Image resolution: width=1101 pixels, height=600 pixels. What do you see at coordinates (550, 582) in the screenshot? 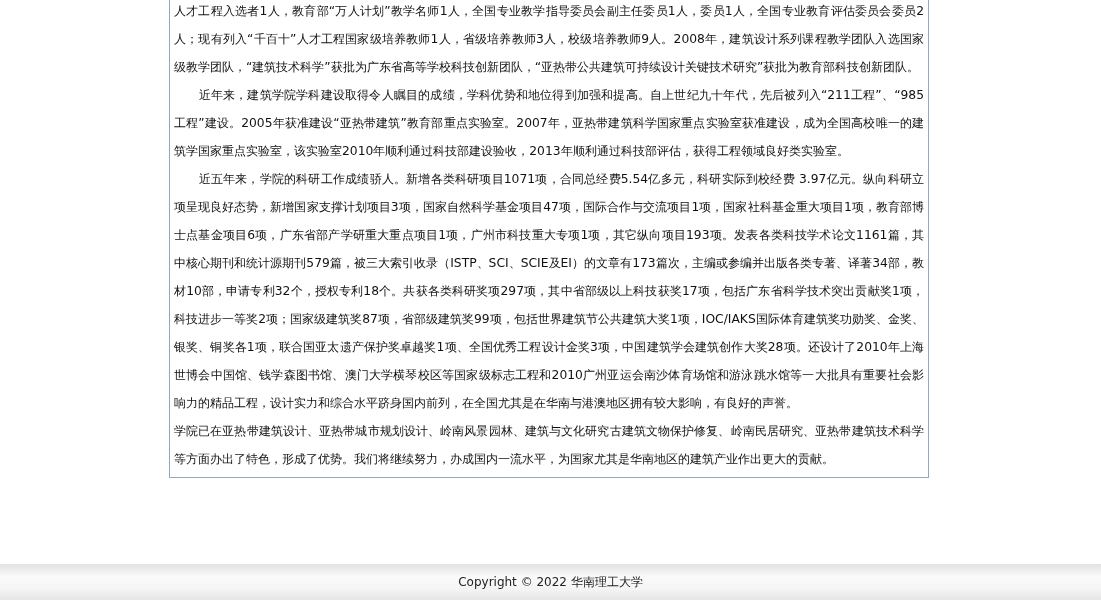
I see `copyright-text: Copyright © 2022 华南理工大学` at bounding box center [550, 582].